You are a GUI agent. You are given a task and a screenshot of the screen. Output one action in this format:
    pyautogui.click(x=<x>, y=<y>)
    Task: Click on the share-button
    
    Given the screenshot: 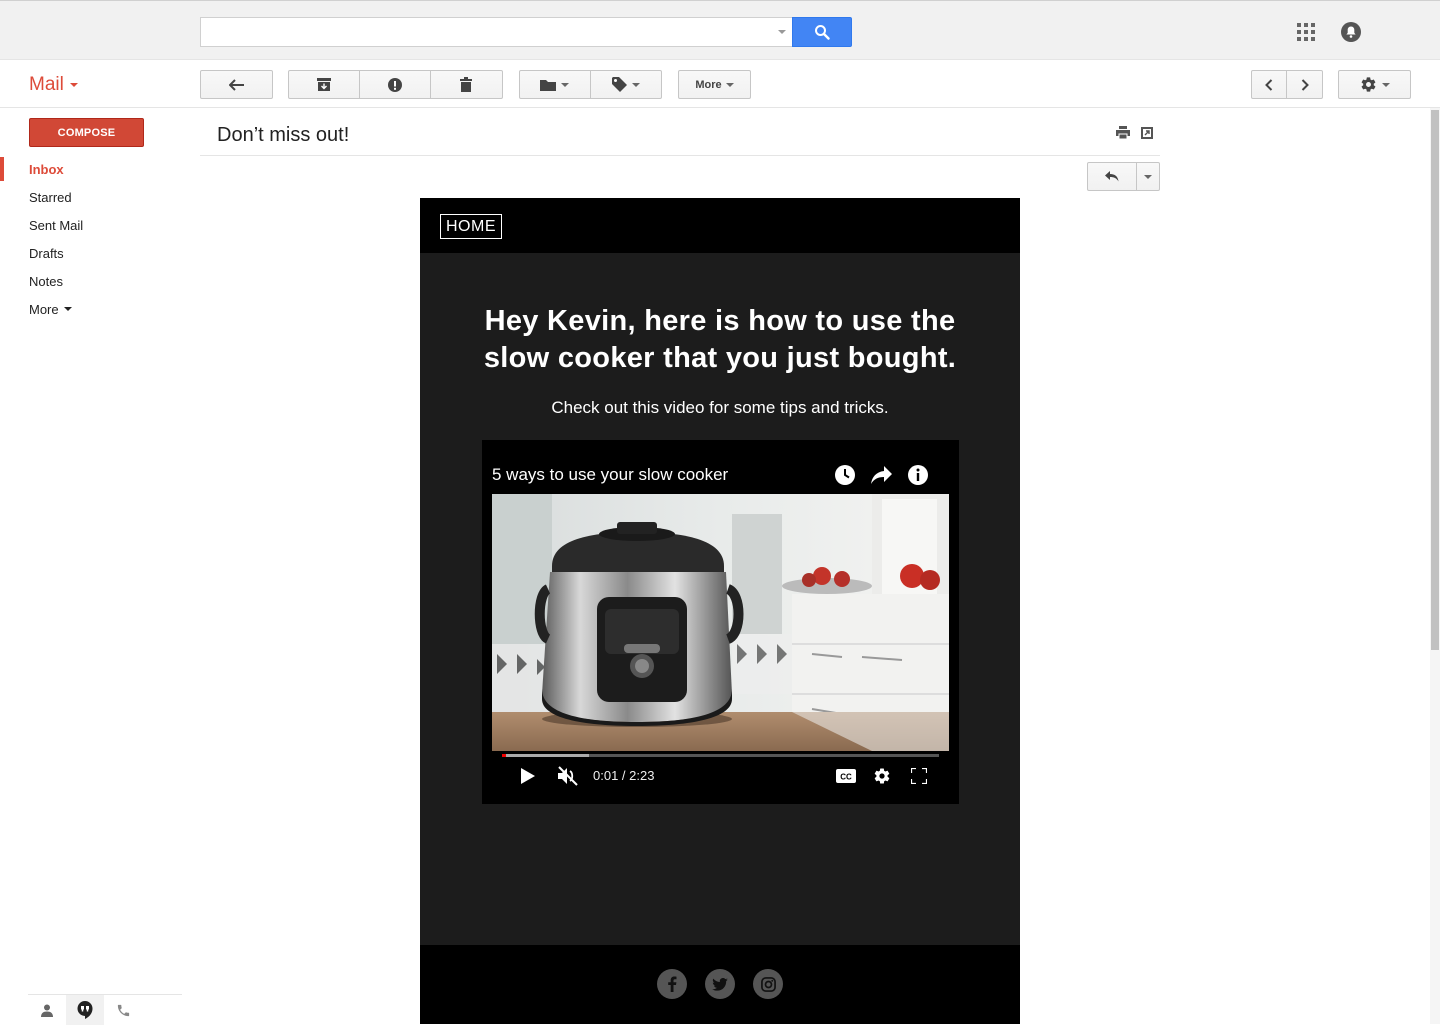 What is the action you would take?
    pyautogui.click(x=882, y=475)
    